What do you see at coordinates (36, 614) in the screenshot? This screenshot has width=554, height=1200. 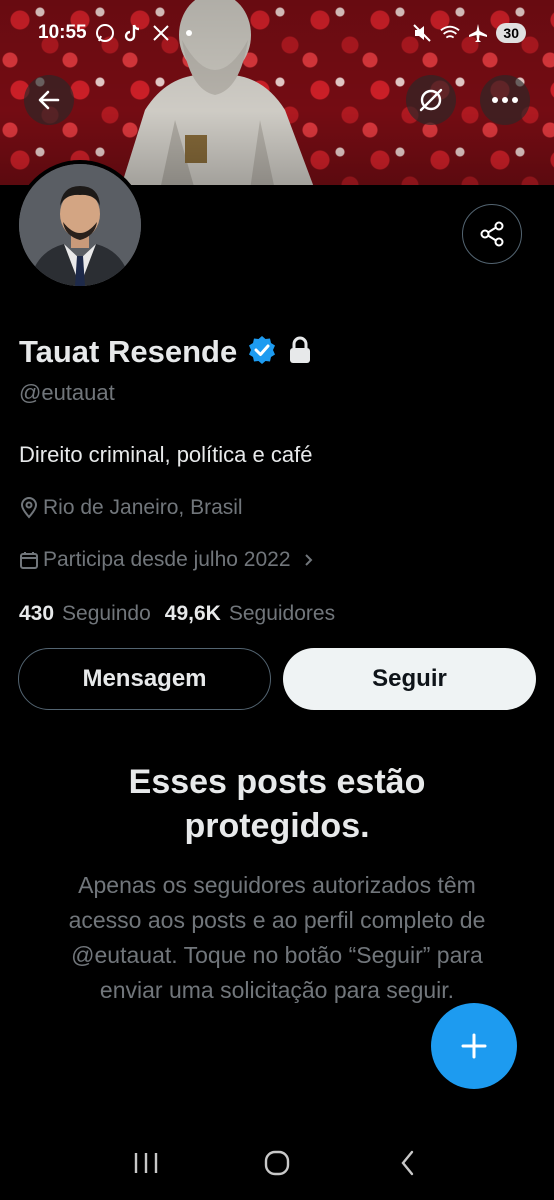 I see `following-count: 430` at bounding box center [36, 614].